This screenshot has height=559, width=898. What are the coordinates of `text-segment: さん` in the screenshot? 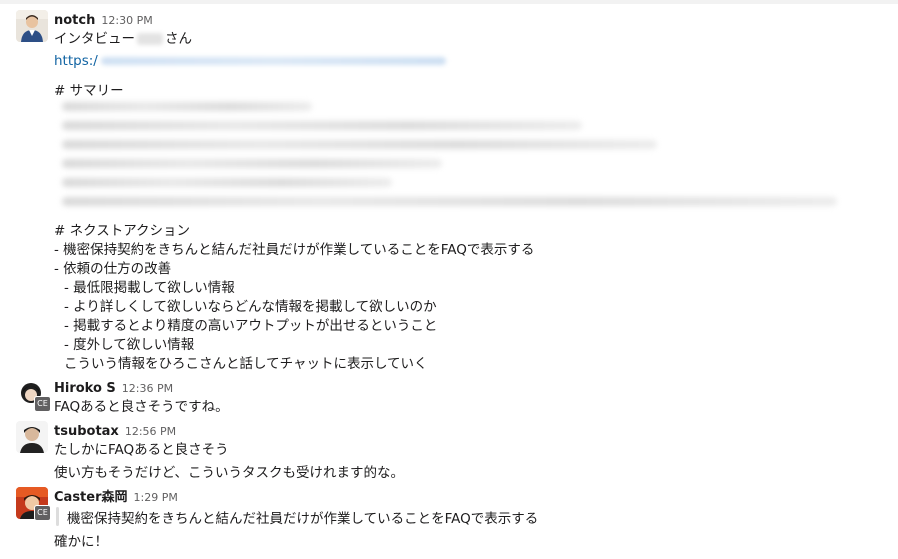 It's located at (178, 39).